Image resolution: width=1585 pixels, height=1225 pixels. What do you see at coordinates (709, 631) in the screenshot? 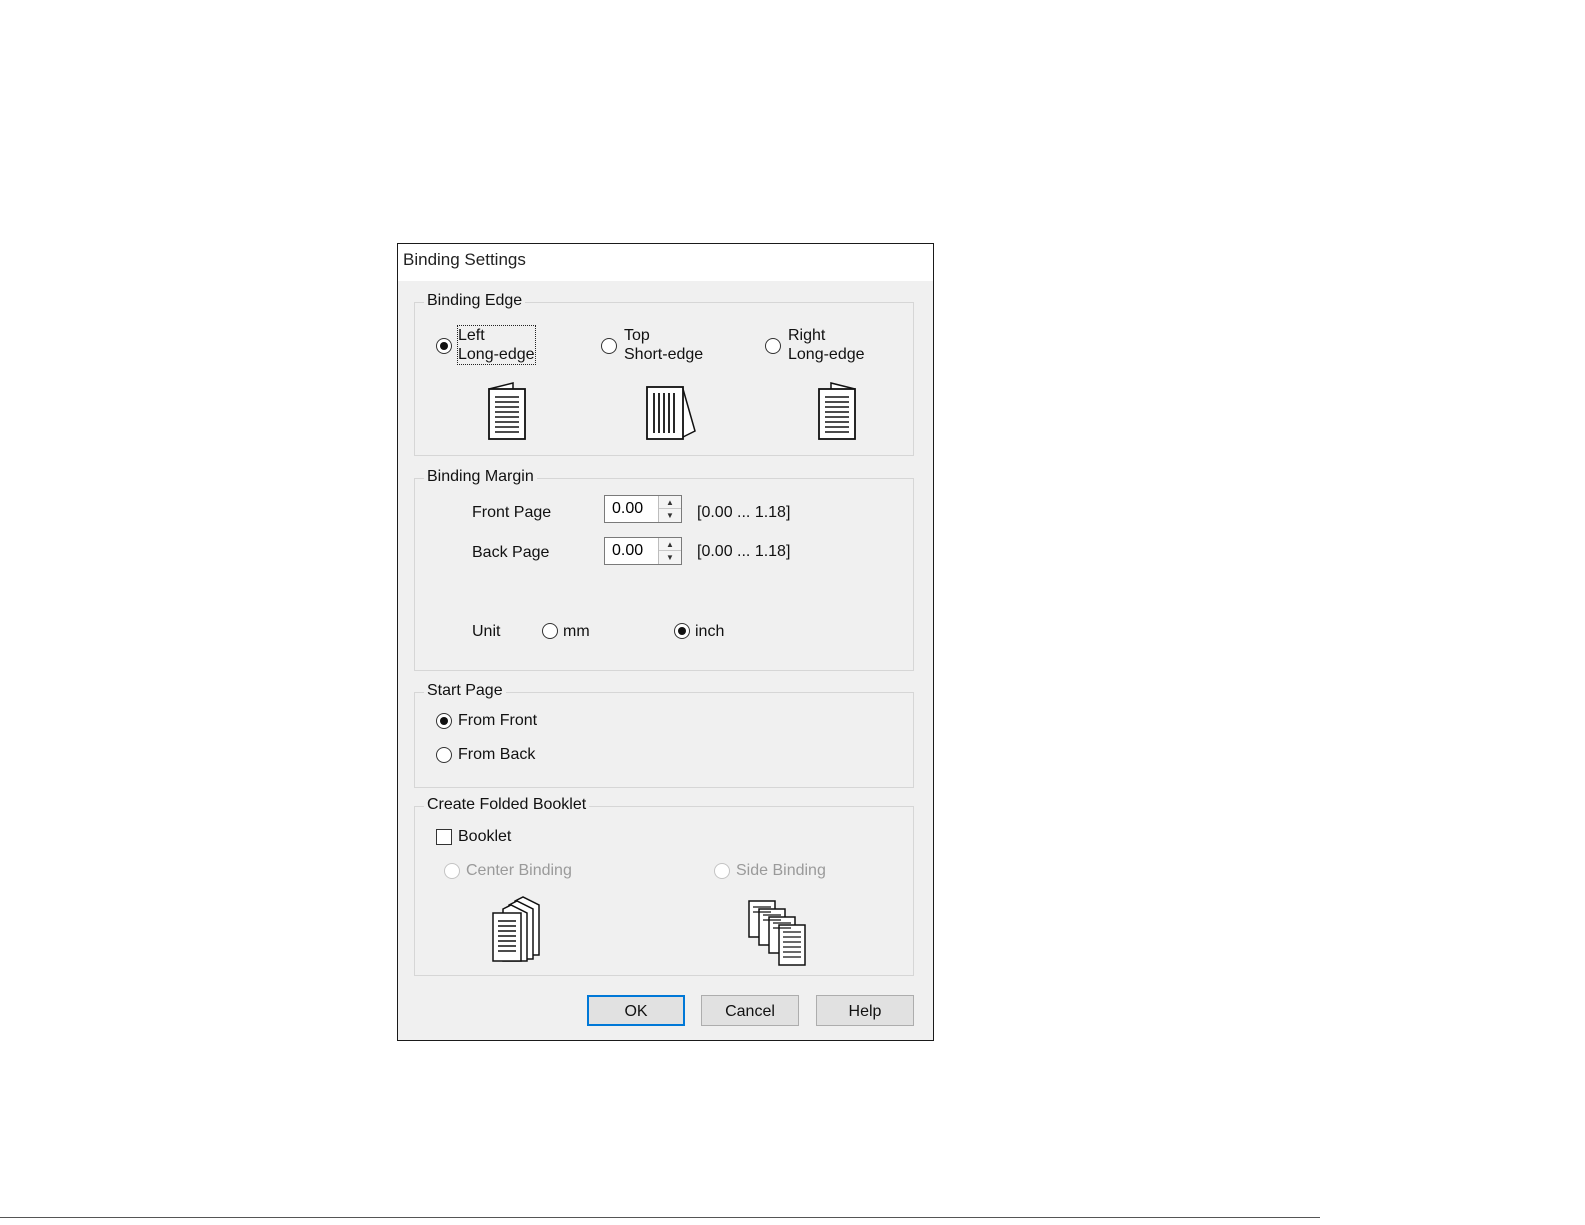
I see `unit-inch-label: inch` at bounding box center [709, 631].